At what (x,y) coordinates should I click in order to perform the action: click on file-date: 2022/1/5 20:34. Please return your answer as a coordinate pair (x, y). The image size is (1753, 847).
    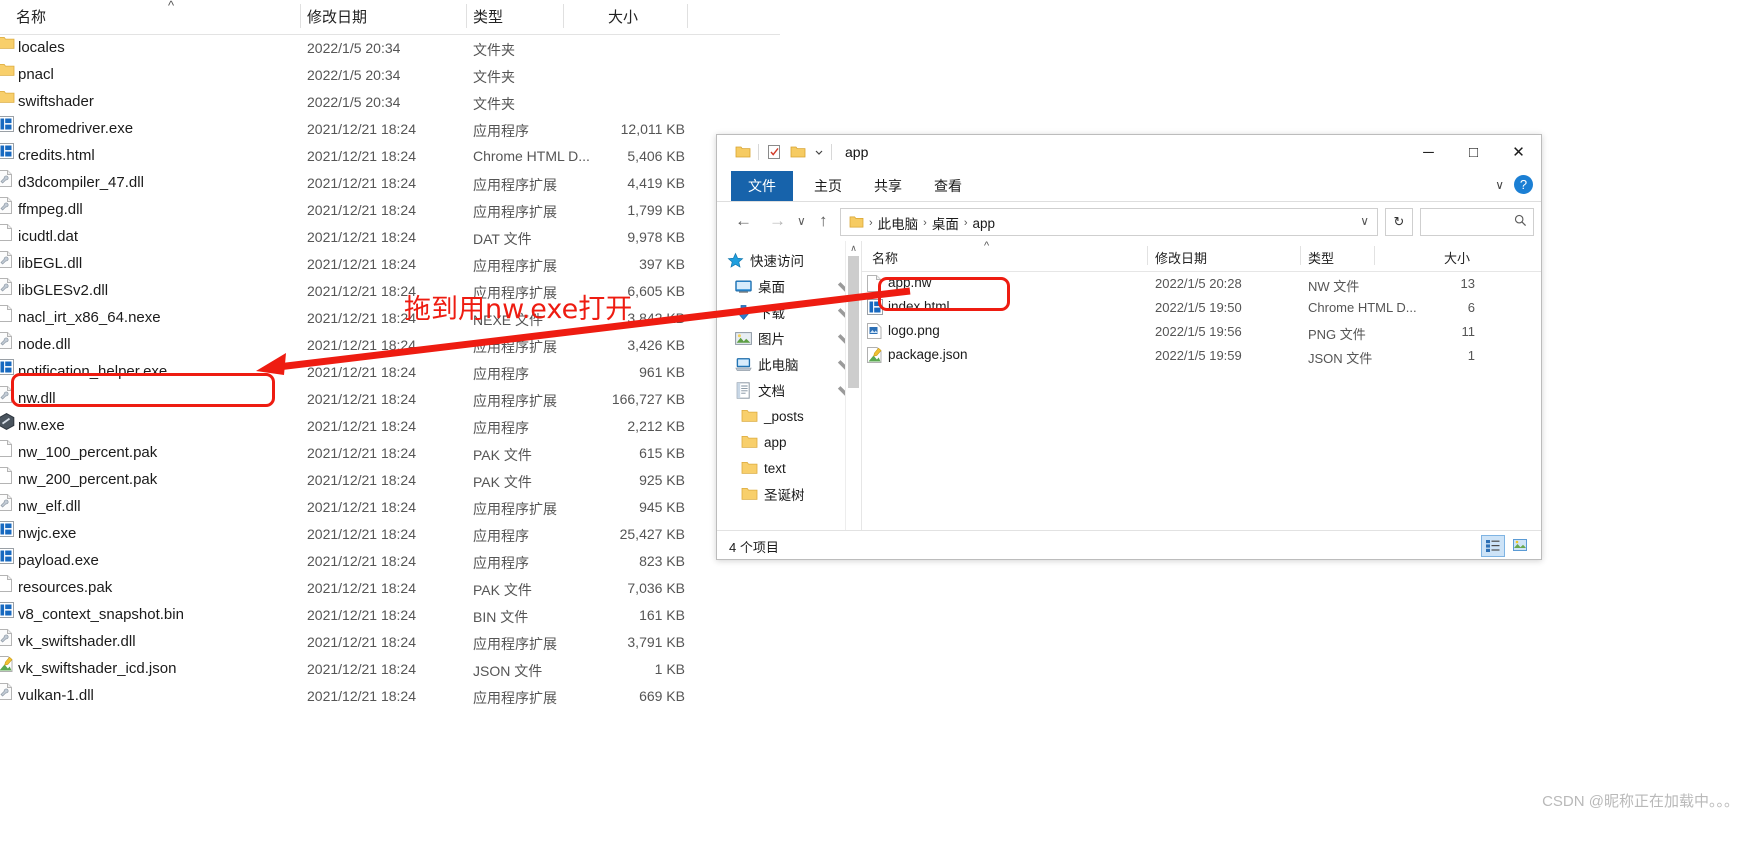
    Looking at the image, I should click on (354, 48).